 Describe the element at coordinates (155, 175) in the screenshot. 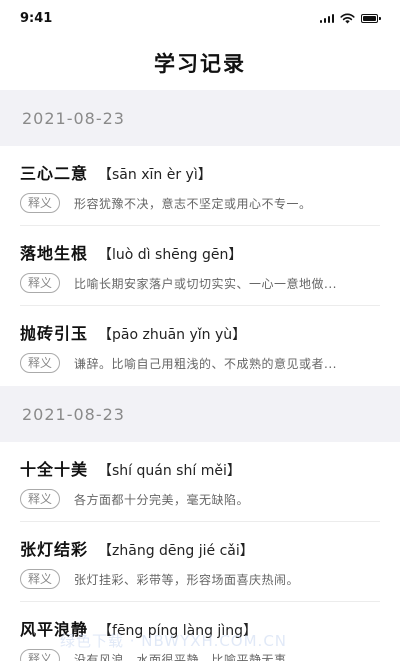

I see `idiom-pinyin: 【sān xīn èr yì】` at that location.